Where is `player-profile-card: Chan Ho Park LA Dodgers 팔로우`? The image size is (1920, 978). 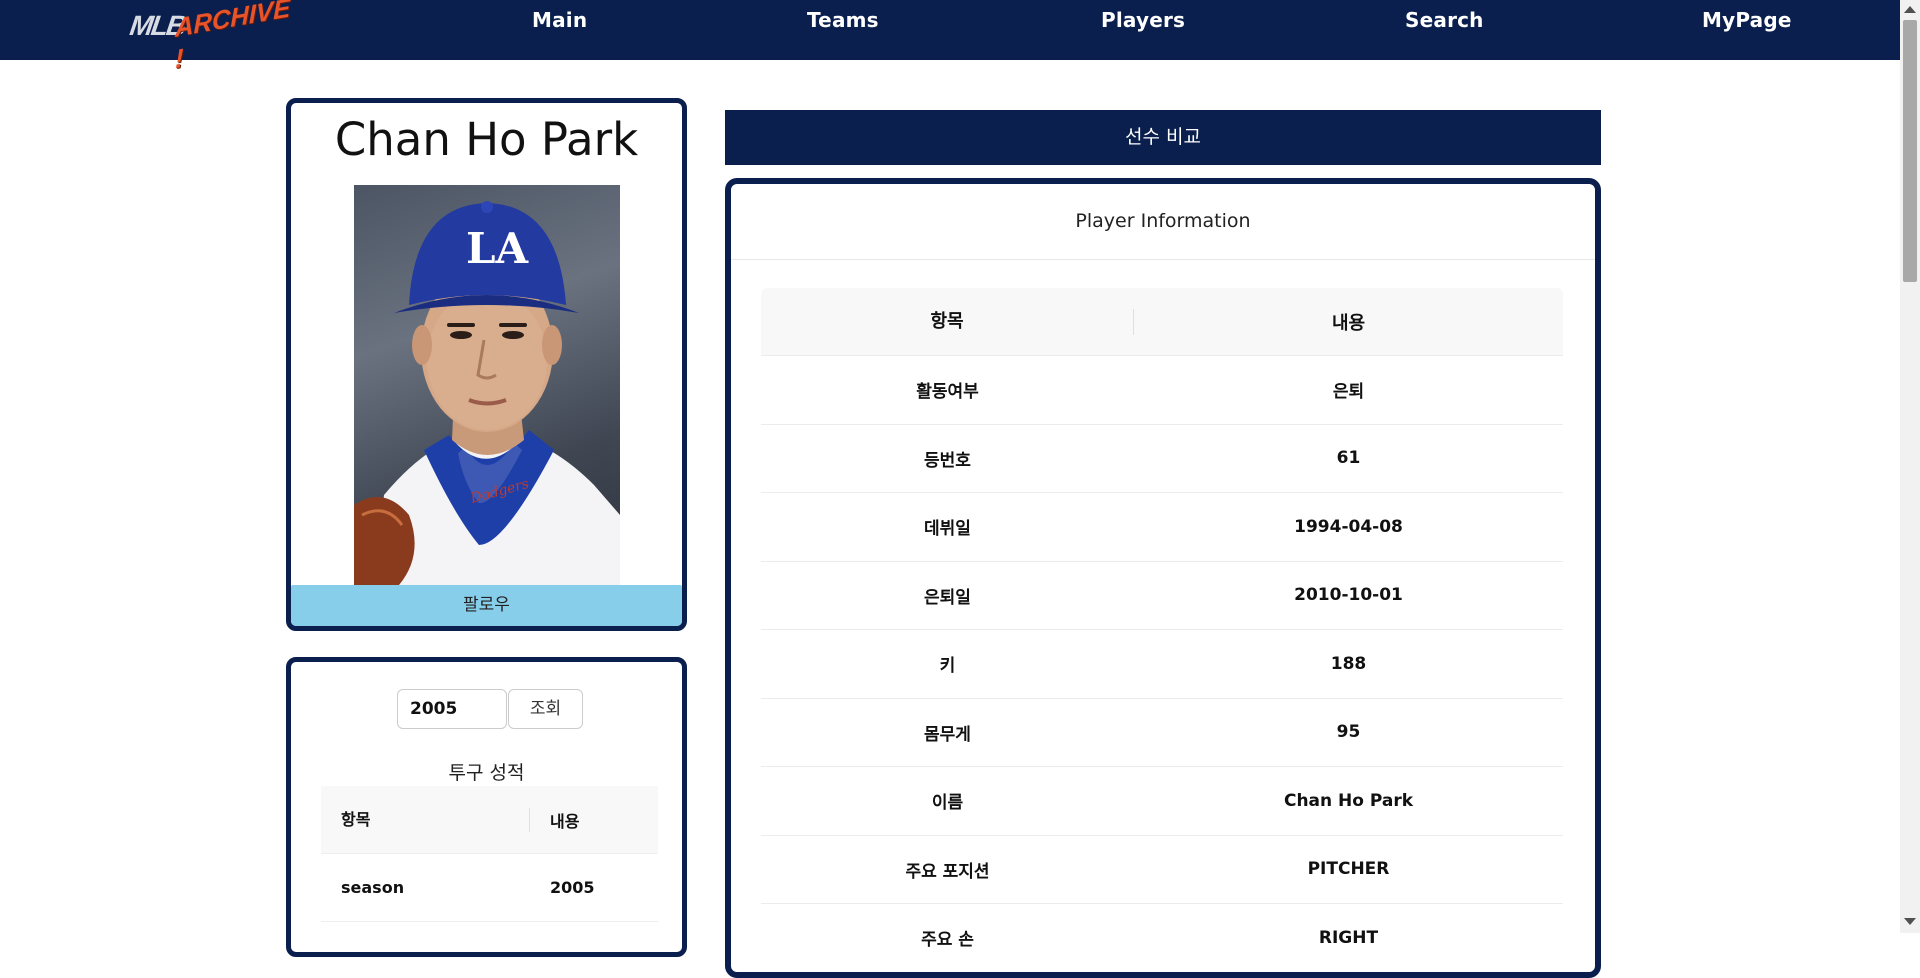
player-profile-card: Chan Ho Park LA Dodgers 팔로우 is located at coordinates (486, 364).